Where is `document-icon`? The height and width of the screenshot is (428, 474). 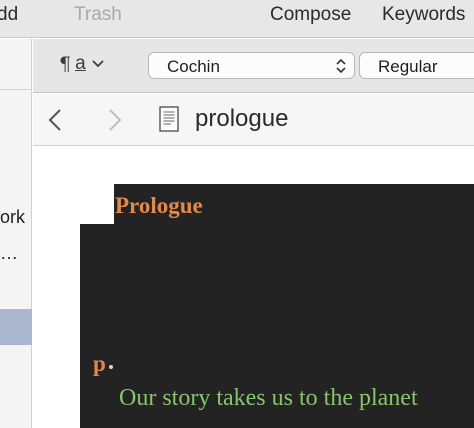
document-icon is located at coordinates (169, 119).